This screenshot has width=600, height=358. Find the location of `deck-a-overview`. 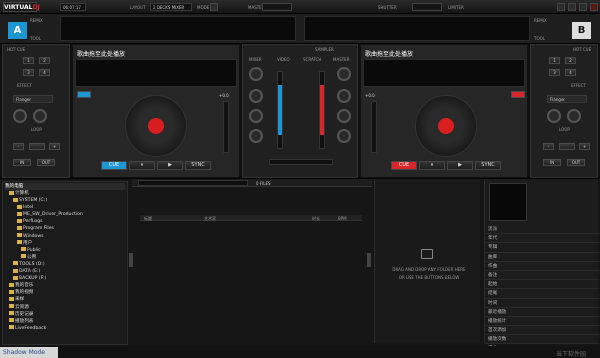

deck-a-overview is located at coordinates (178, 28).